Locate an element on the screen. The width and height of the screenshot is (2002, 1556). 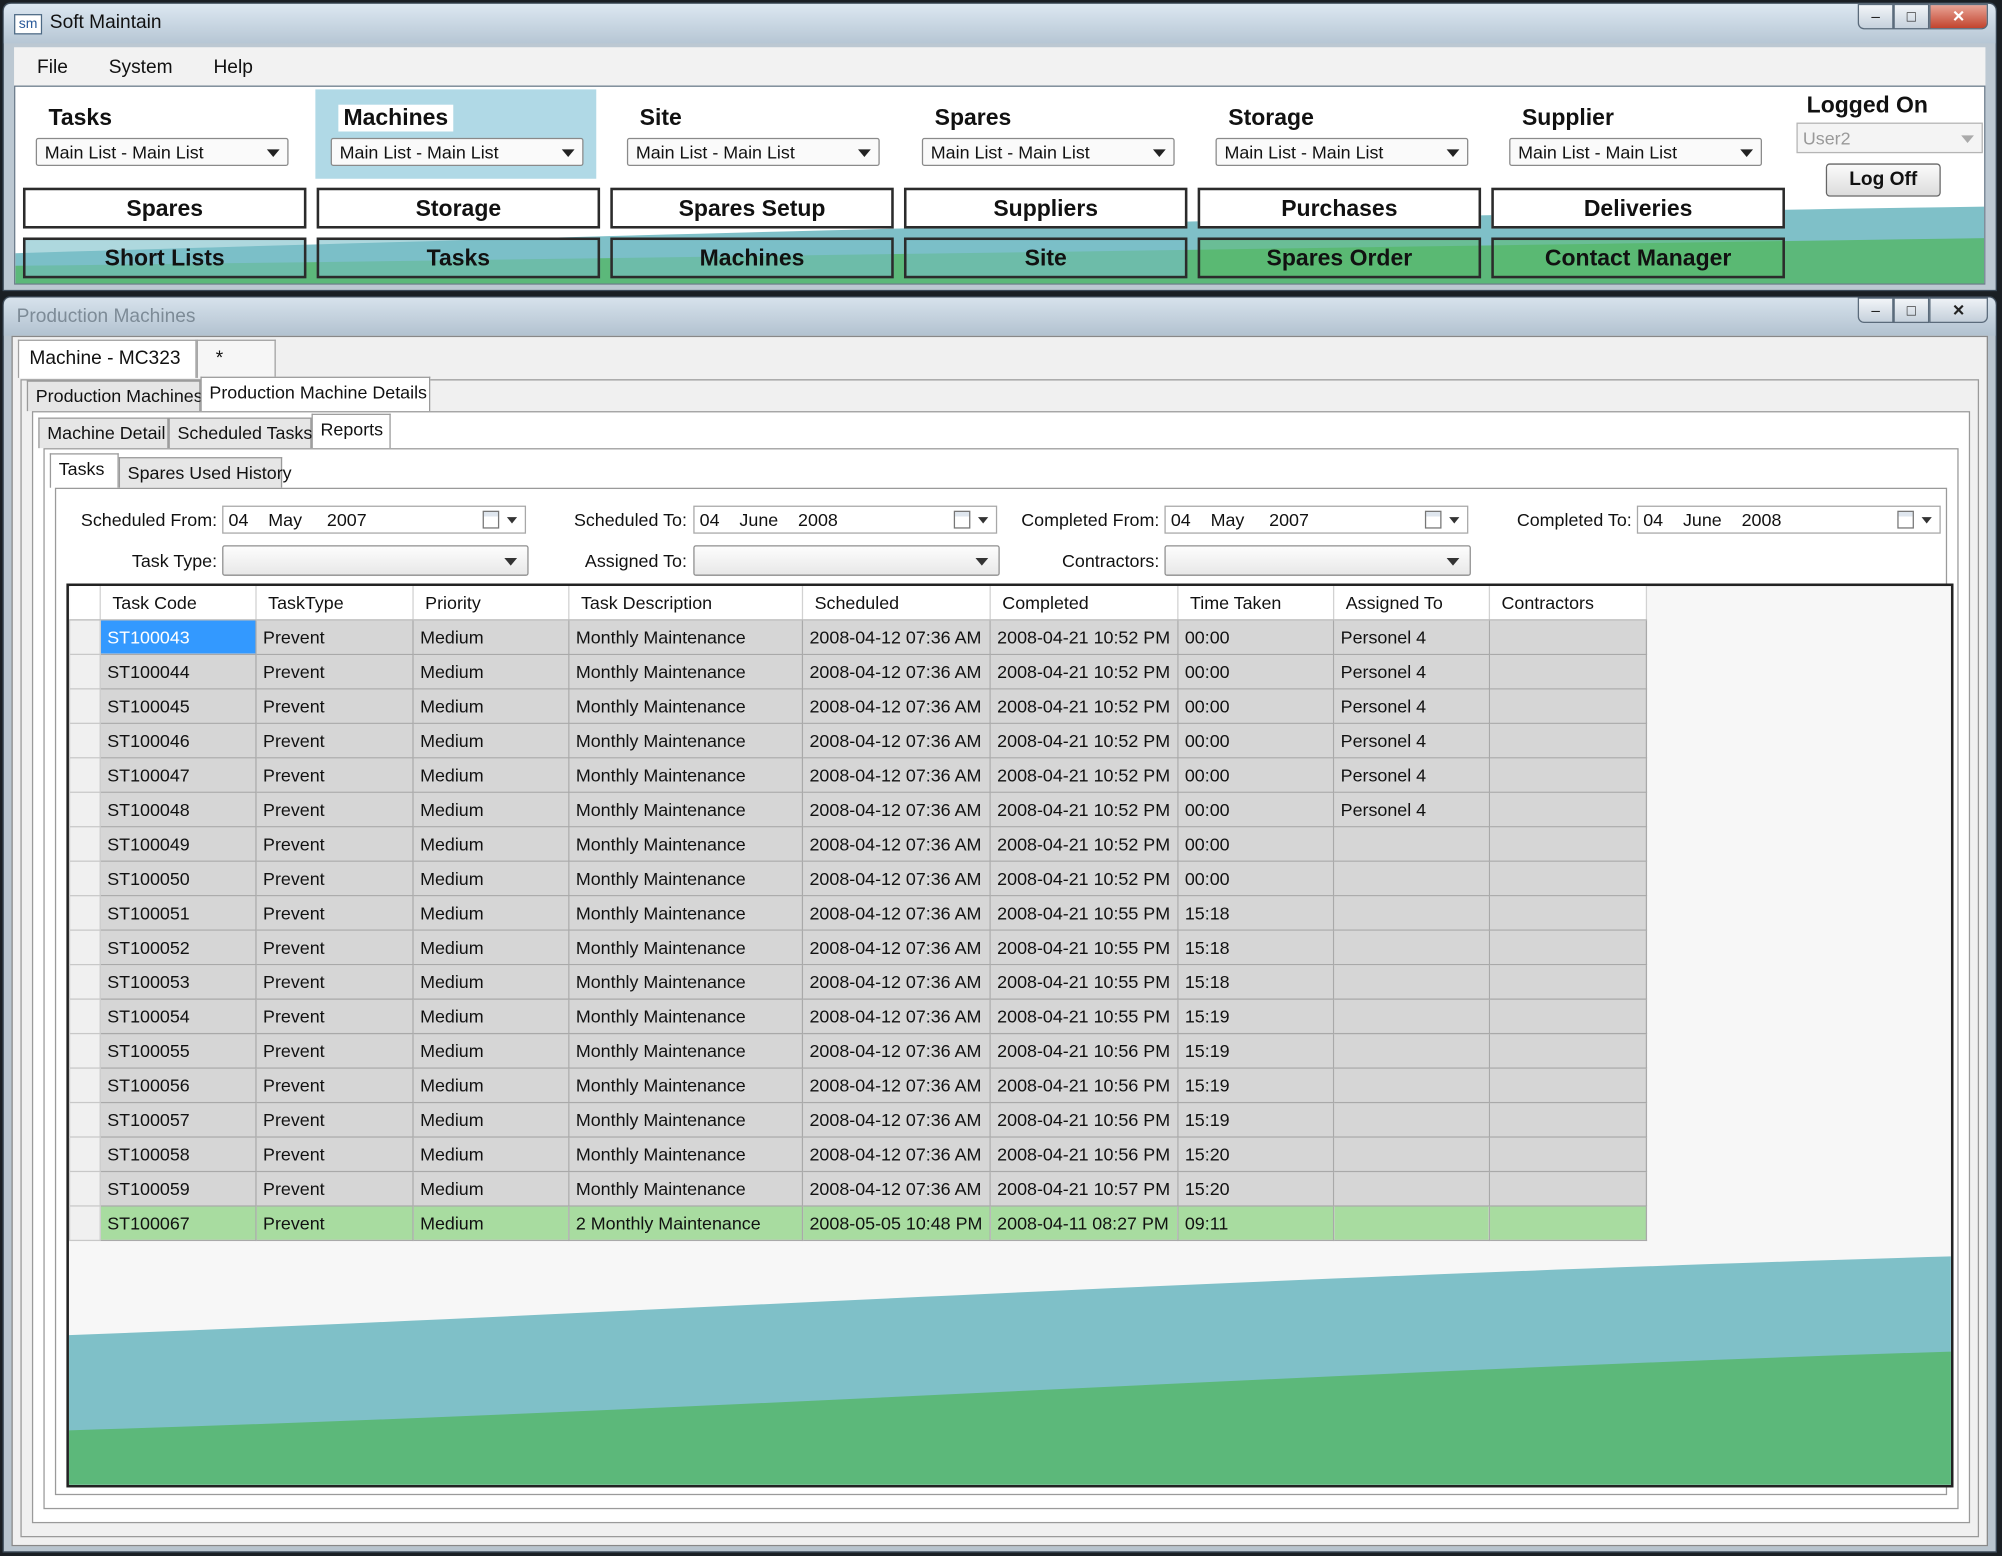
table-cell: ST100047 is located at coordinates (178, 774).